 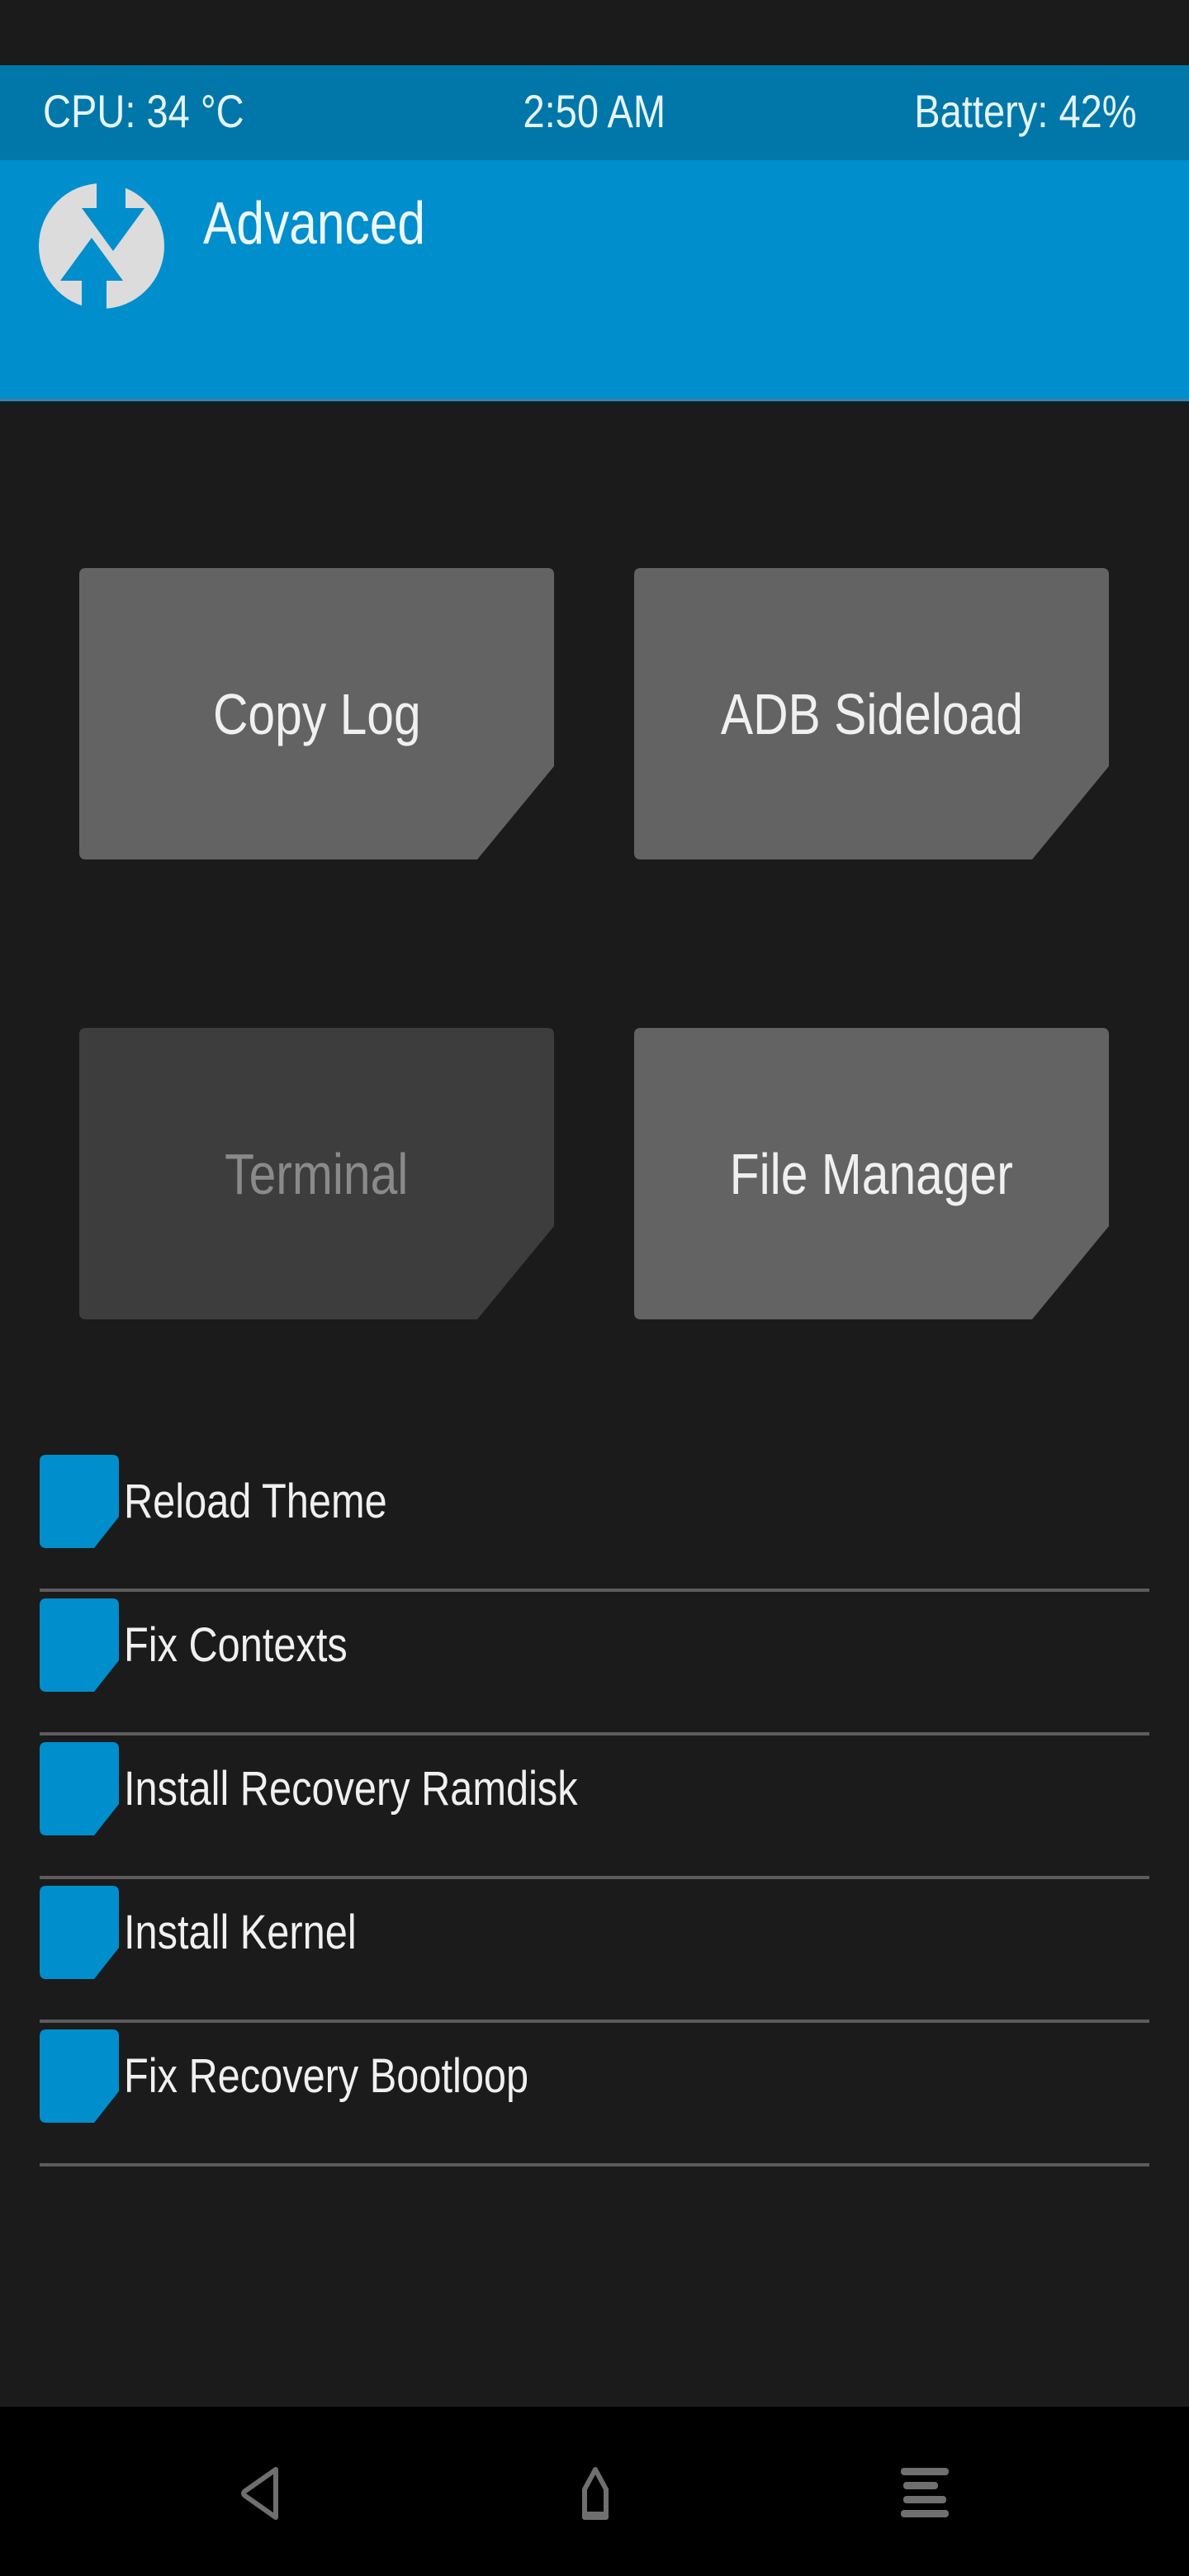 What do you see at coordinates (1025, 111) in the screenshot?
I see `battery-level-text: Battery: 42%` at bounding box center [1025, 111].